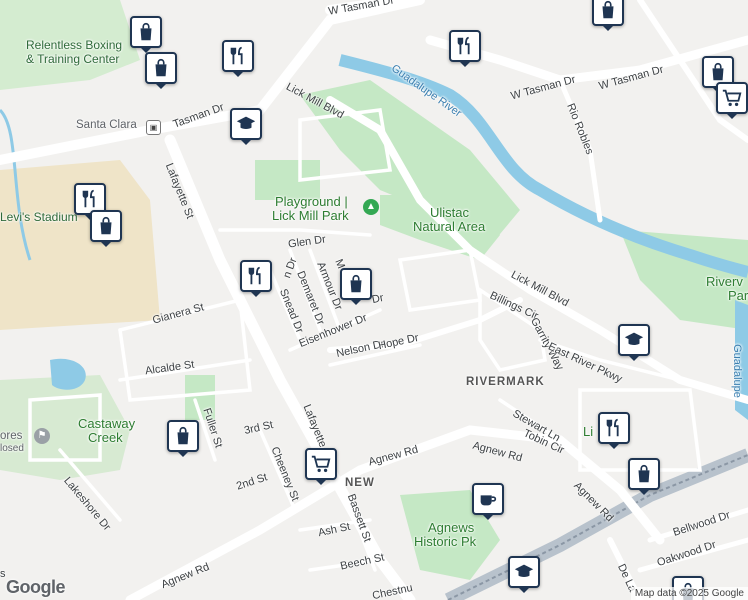 This screenshot has width=748, height=600. I want to click on place-label-stores: ores, so click(11, 436).